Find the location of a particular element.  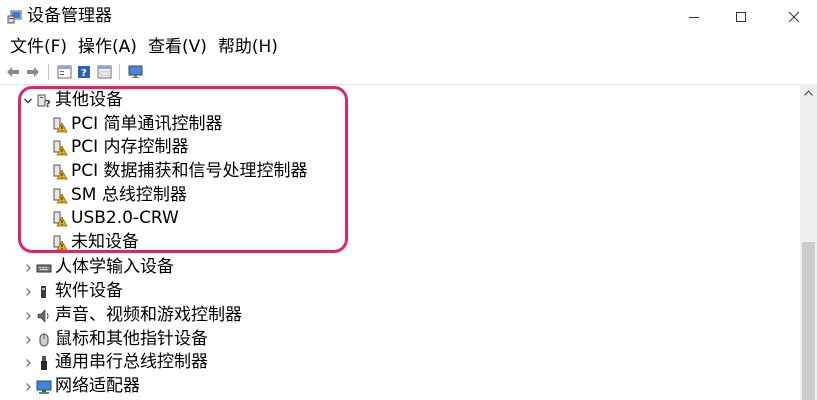

scroll-up-button is located at coordinates (808, 92).